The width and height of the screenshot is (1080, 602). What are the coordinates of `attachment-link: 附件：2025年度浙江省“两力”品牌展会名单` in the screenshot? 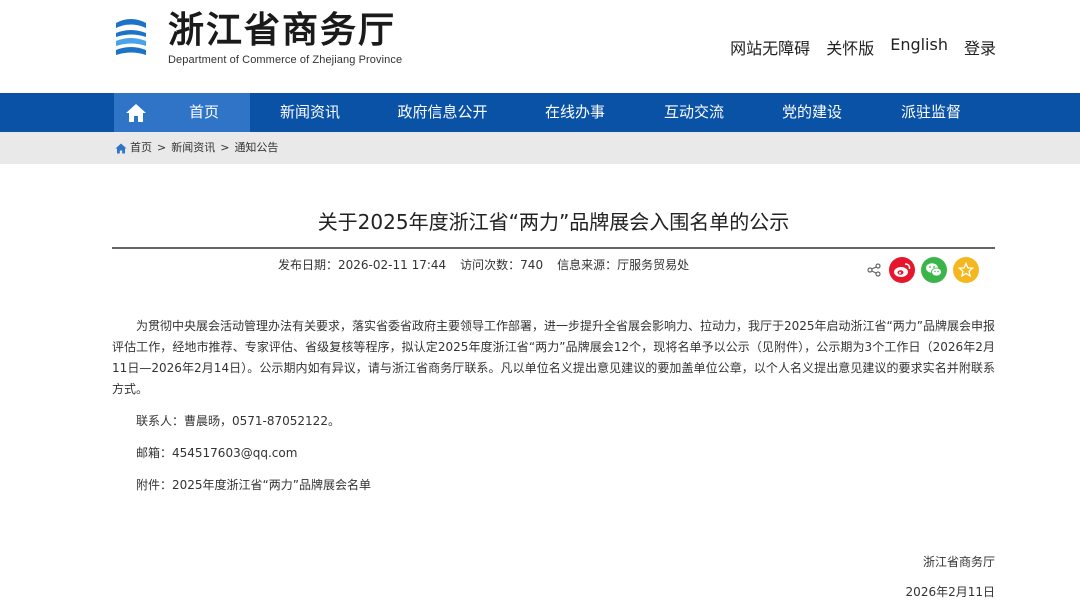 It's located at (553, 485).